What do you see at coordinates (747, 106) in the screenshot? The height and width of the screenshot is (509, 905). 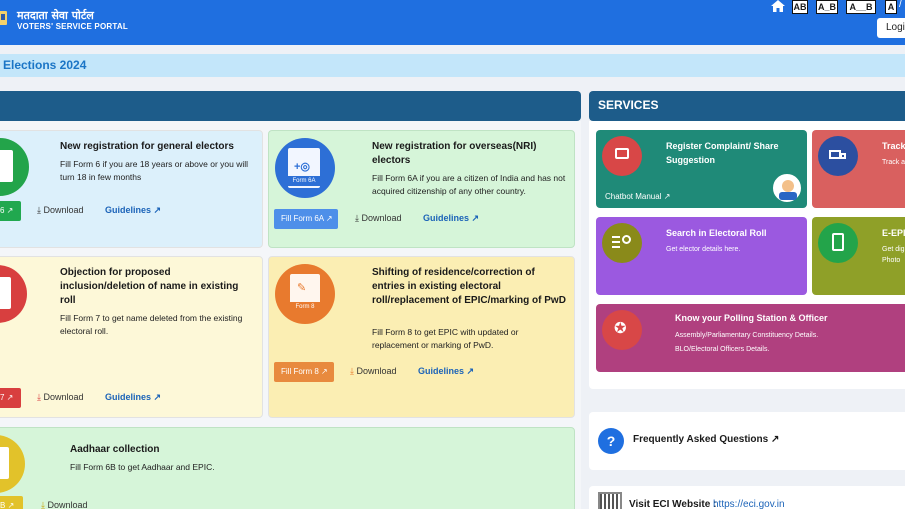 I see `services-header: SERVICES` at bounding box center [747, 106].